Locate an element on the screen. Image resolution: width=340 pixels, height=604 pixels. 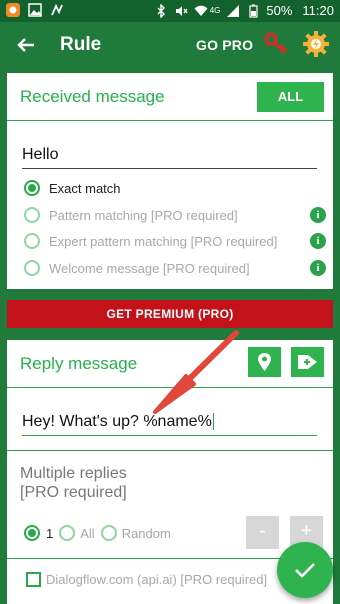
reply-message-header: Reply message is located at coordinates (170, 364).